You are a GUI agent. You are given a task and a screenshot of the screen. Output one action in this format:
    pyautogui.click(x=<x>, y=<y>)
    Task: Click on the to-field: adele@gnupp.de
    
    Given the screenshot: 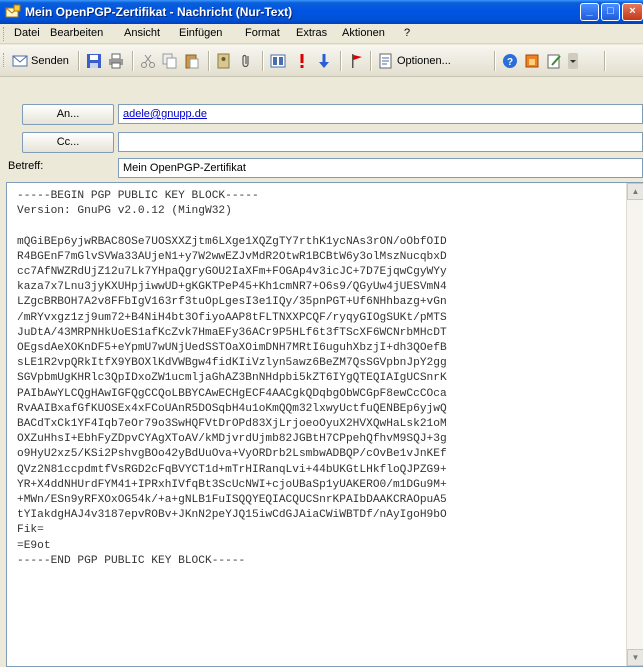 What is the action you would take?
    pyautogui.click(x=380, y=114)
    